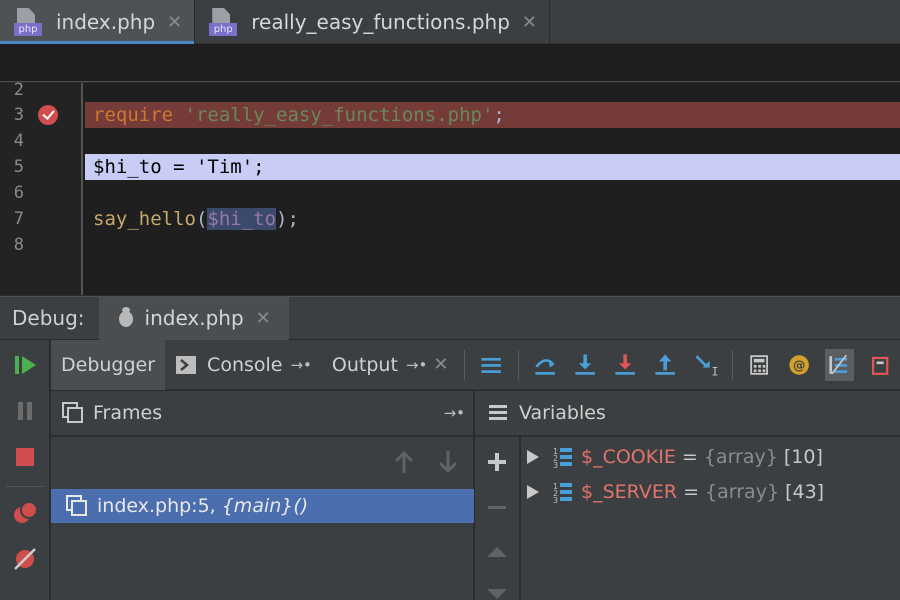 This screenshot has height=600, width=900. I want to click on watches-icon, so click(839, 364).